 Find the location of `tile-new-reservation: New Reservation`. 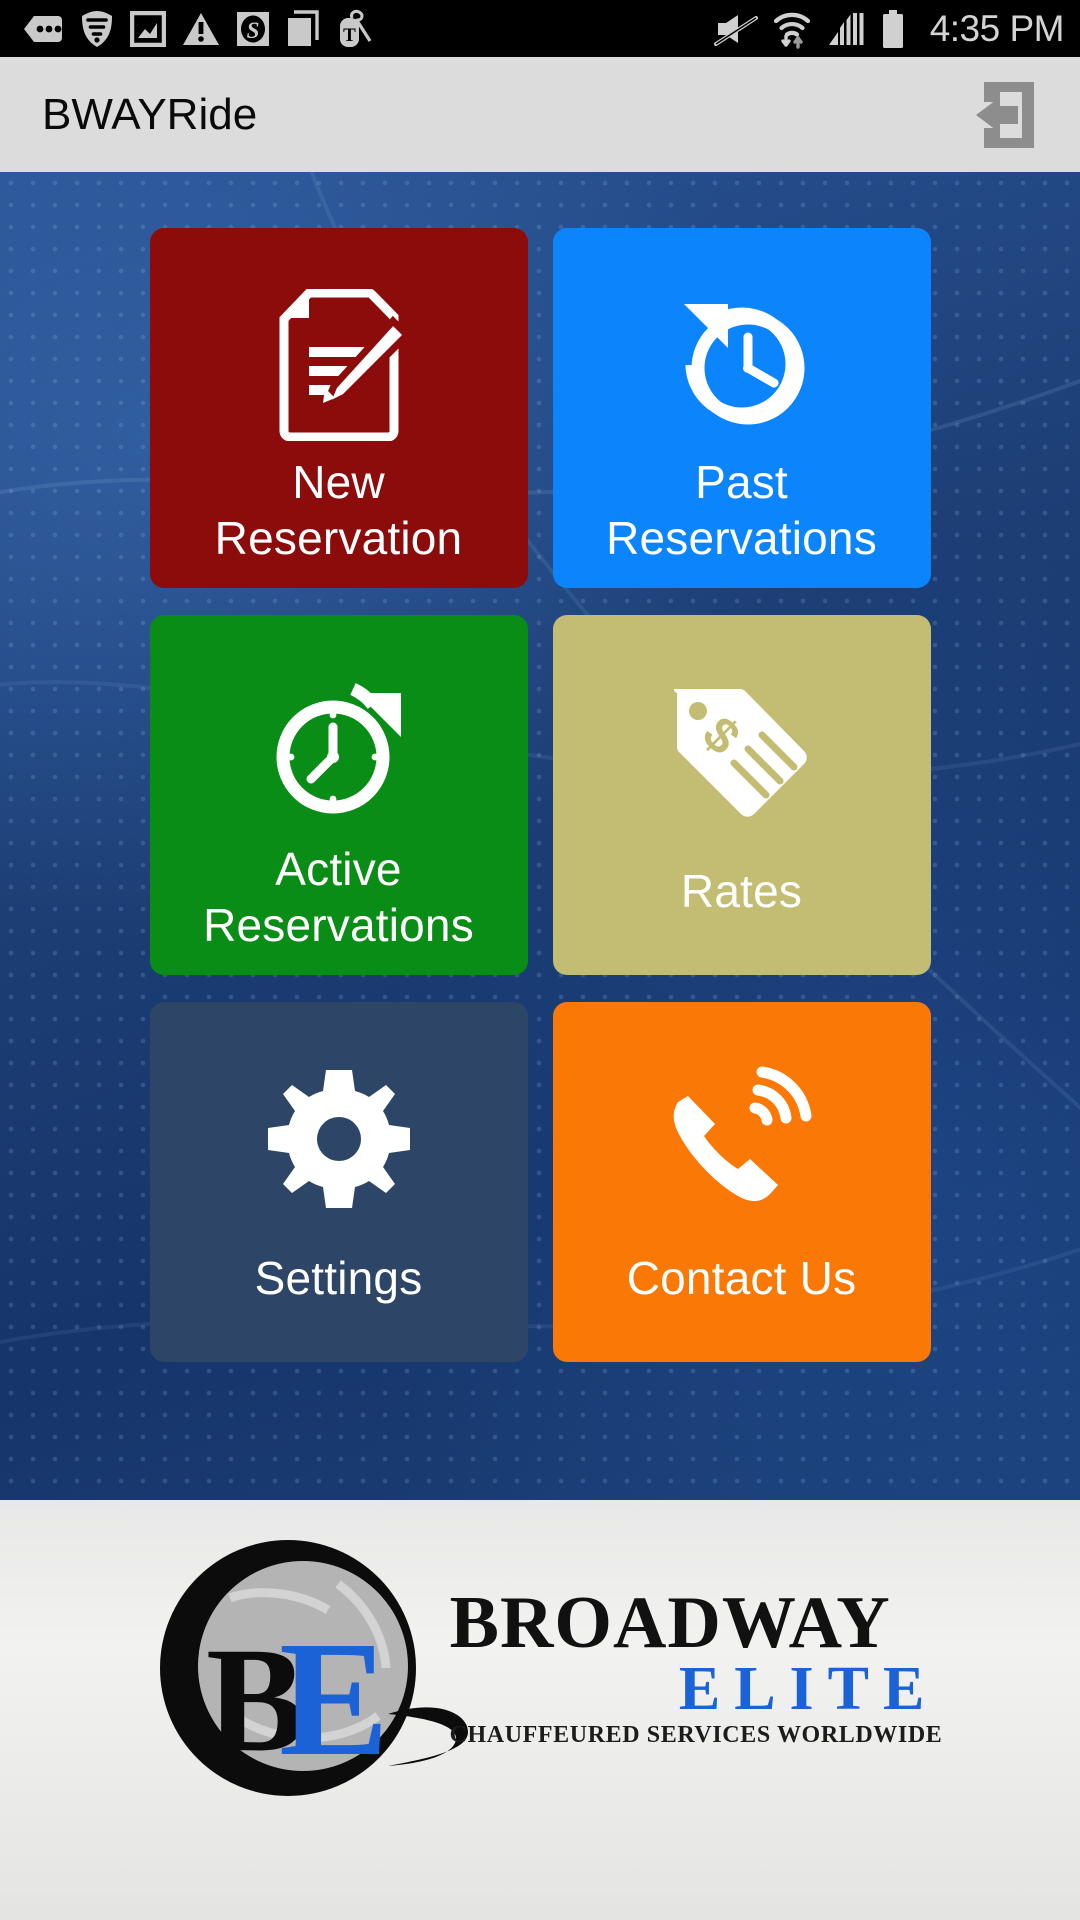

tile-new-reservation: New Reservation is located at coordinates (338, 408).